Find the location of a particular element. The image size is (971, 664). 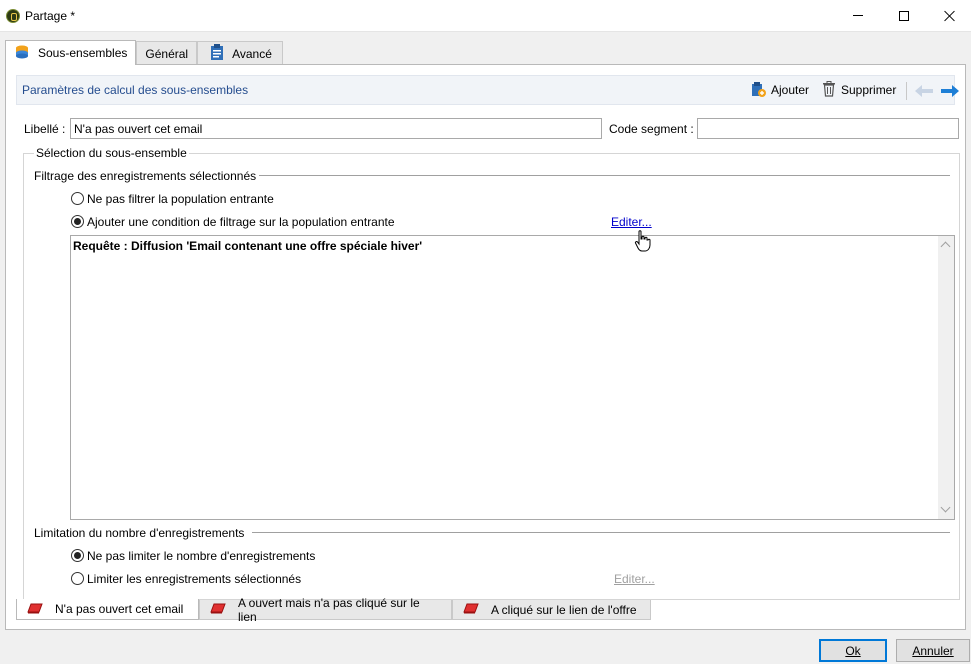

tab-label: Sous-ensembles is located at coordinates (83, 53).